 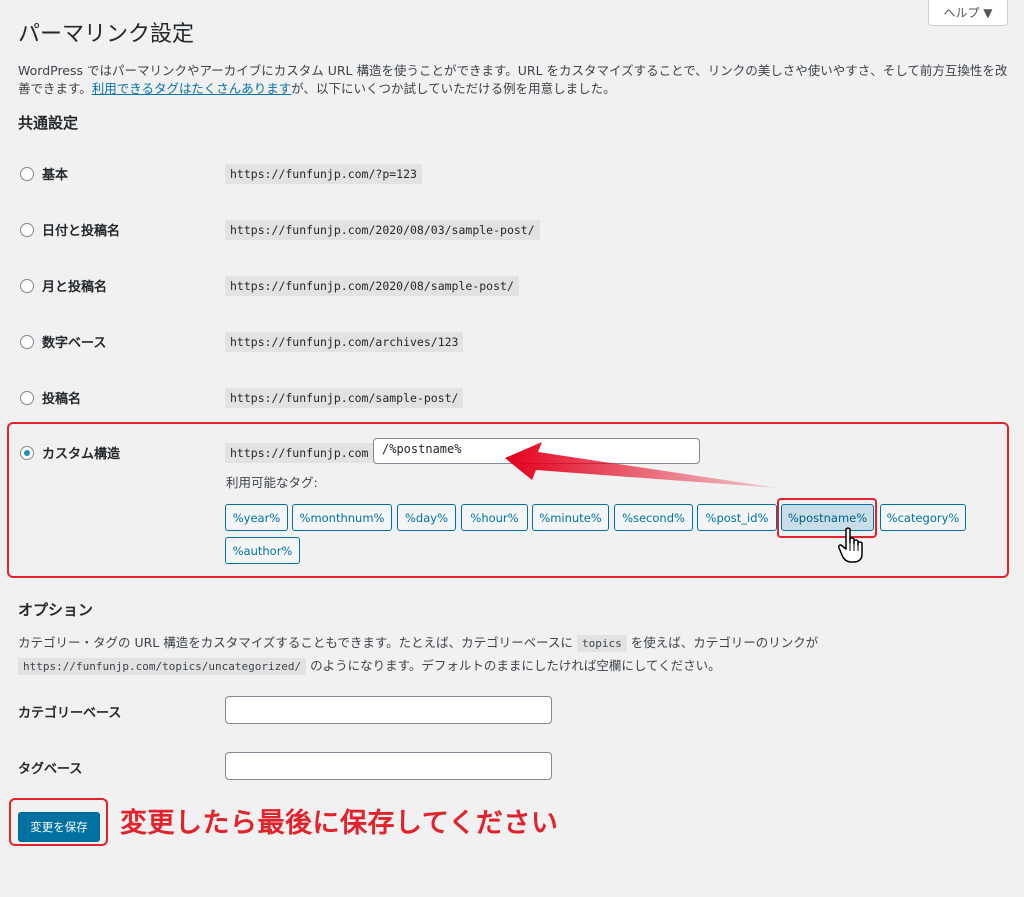 I want to click on tag-button-monthnum: %monthnum%, so click(x=342, y=517).